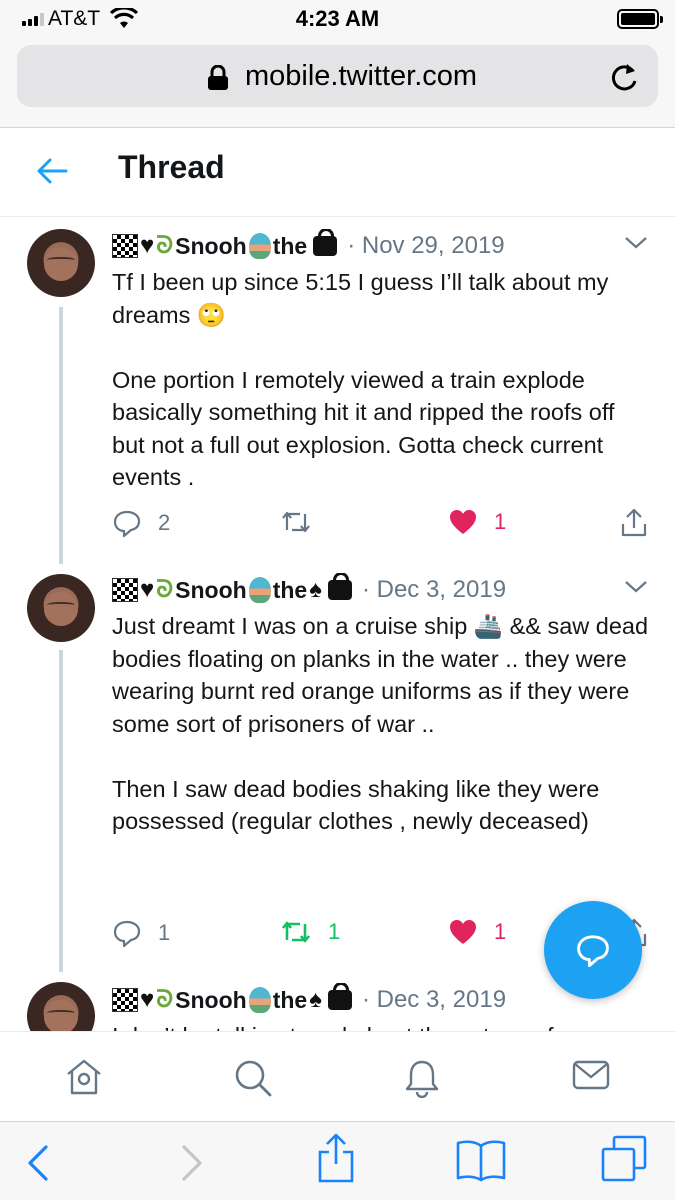 The height and width of the screenshot is (1200, 675). Describe the element at coordinates (218, 77) in the screenshot. I see `lock-icon` at that location.